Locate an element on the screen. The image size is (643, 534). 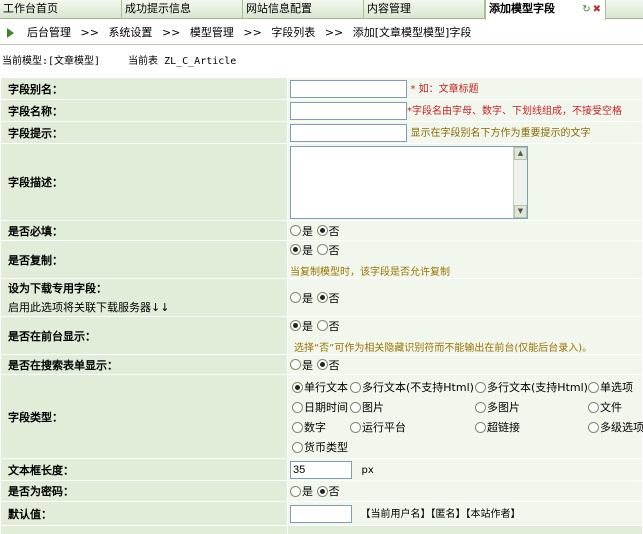
length-input is located at coordinates (321, 469).